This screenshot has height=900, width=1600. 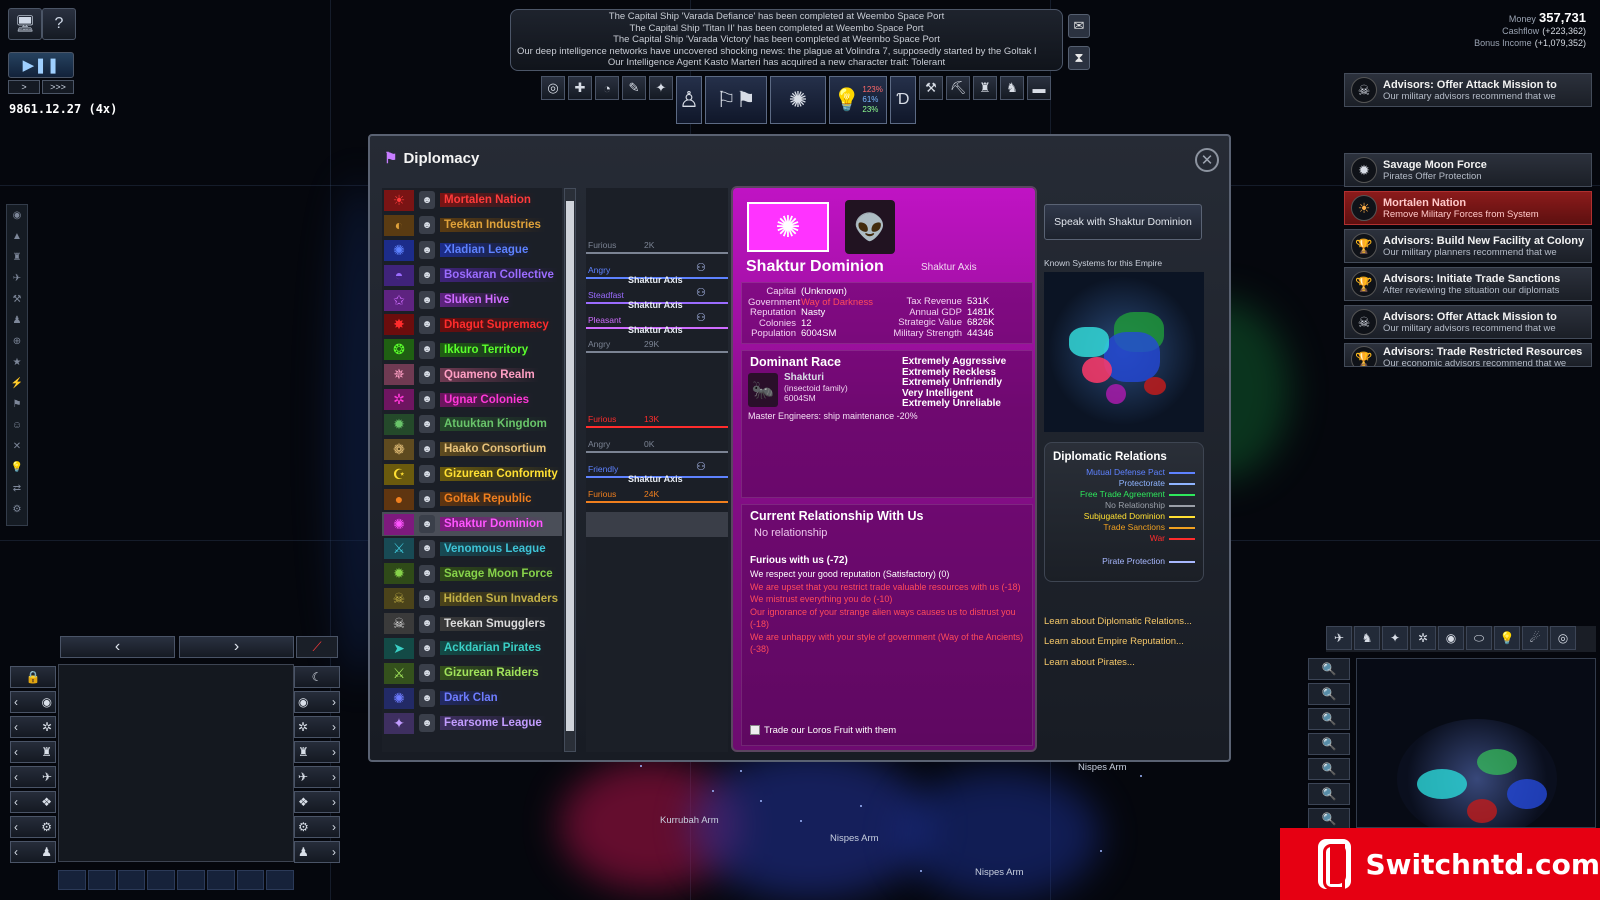 What do you see at coordinates (17, 363) in the screenshot?
I see `favorite-icon: ★` at bounding box center [17, 363].